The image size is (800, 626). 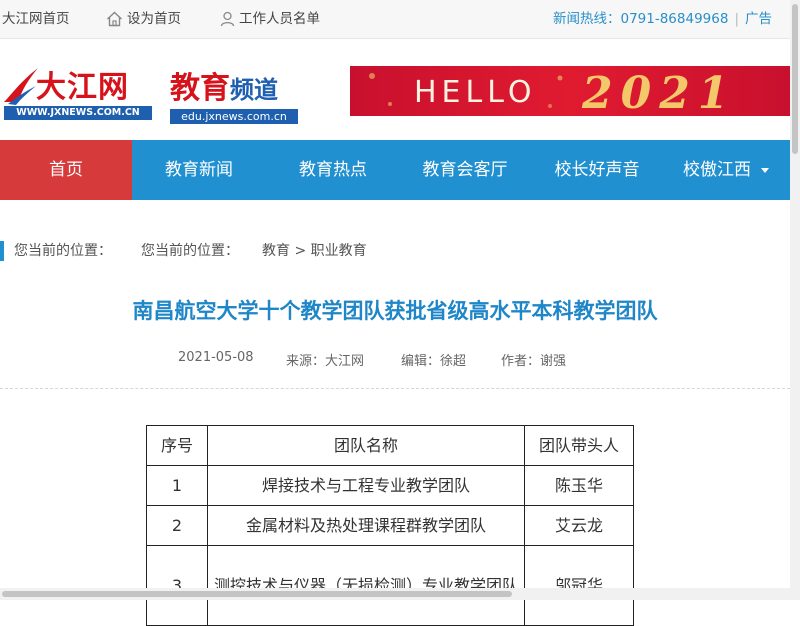 What do you see at coordinates (579, 525) in the screenshot?
I see `table-cell: 艾云龙` at bounding box center [579, 525].